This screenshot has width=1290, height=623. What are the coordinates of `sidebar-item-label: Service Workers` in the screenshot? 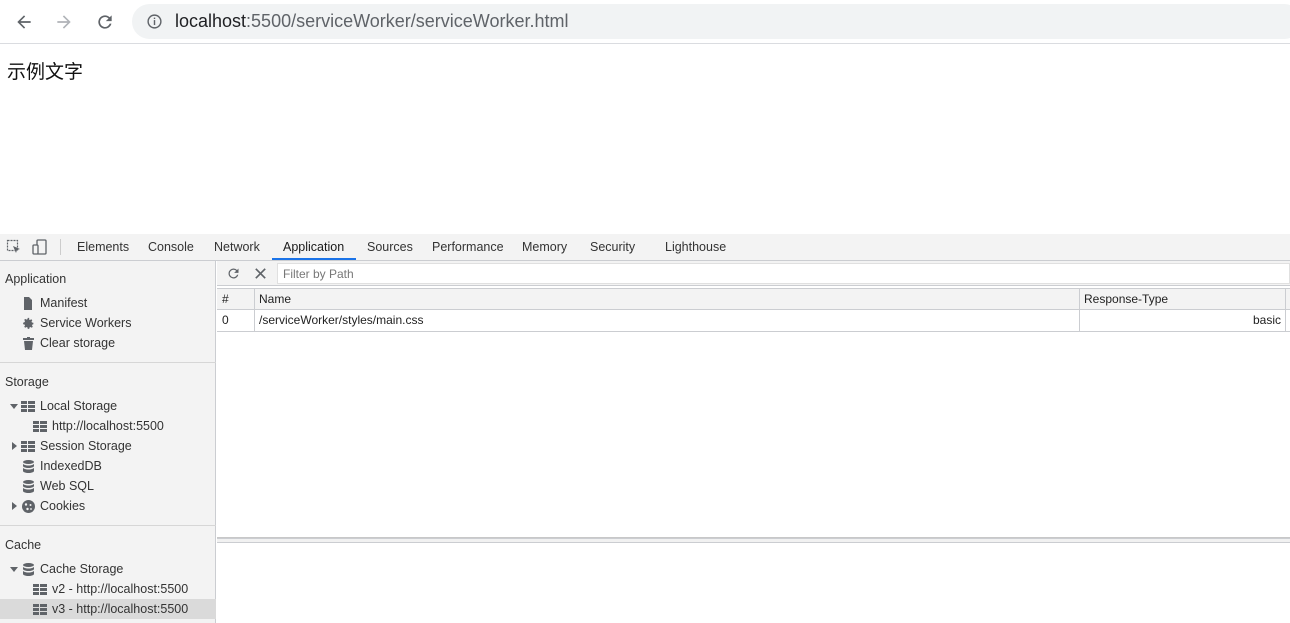 It's located at (86, 323).